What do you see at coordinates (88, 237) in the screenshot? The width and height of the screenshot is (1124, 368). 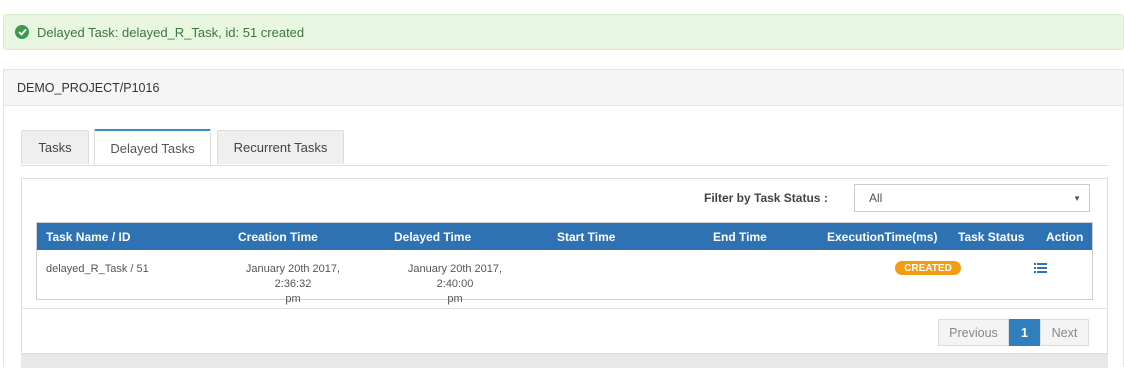 I see `column-header: Task Name / ID` at bounding box center [88, 237].